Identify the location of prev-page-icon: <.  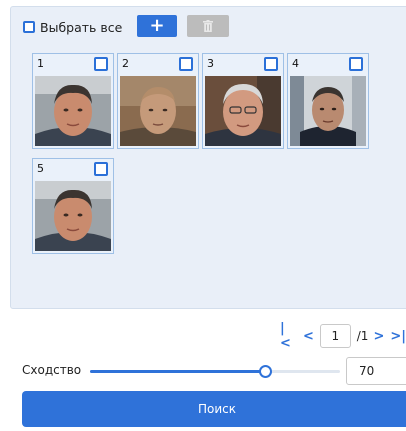
(308, 336).